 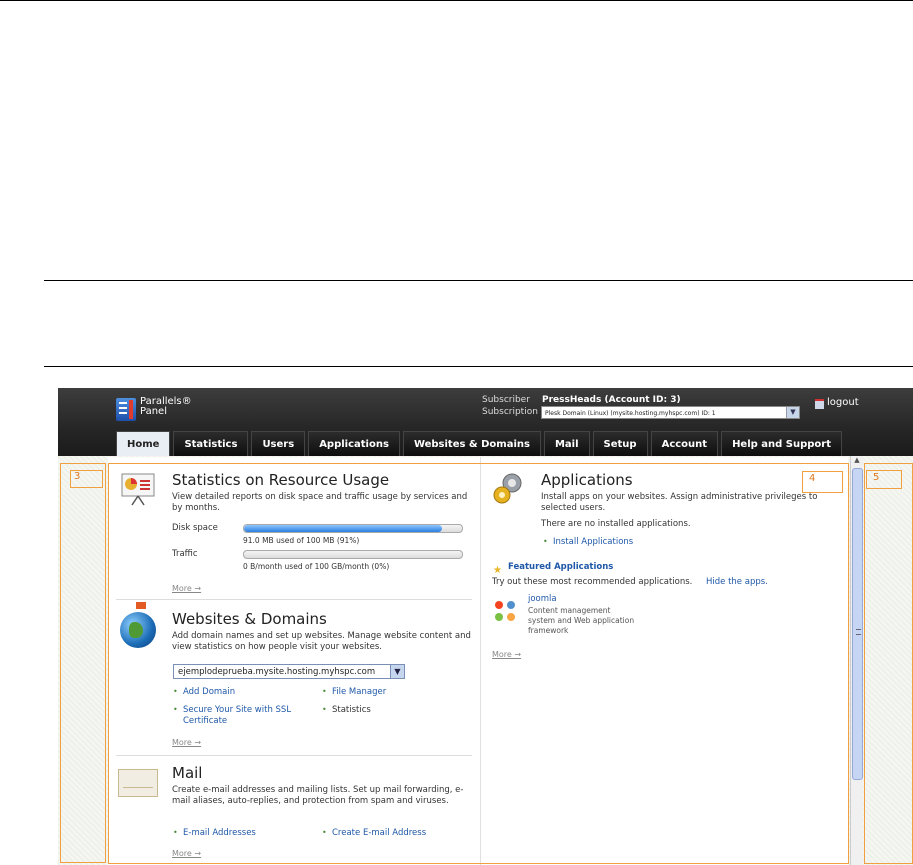 I want to click on annotation-number-5: 5, so click(x=876, y=477).